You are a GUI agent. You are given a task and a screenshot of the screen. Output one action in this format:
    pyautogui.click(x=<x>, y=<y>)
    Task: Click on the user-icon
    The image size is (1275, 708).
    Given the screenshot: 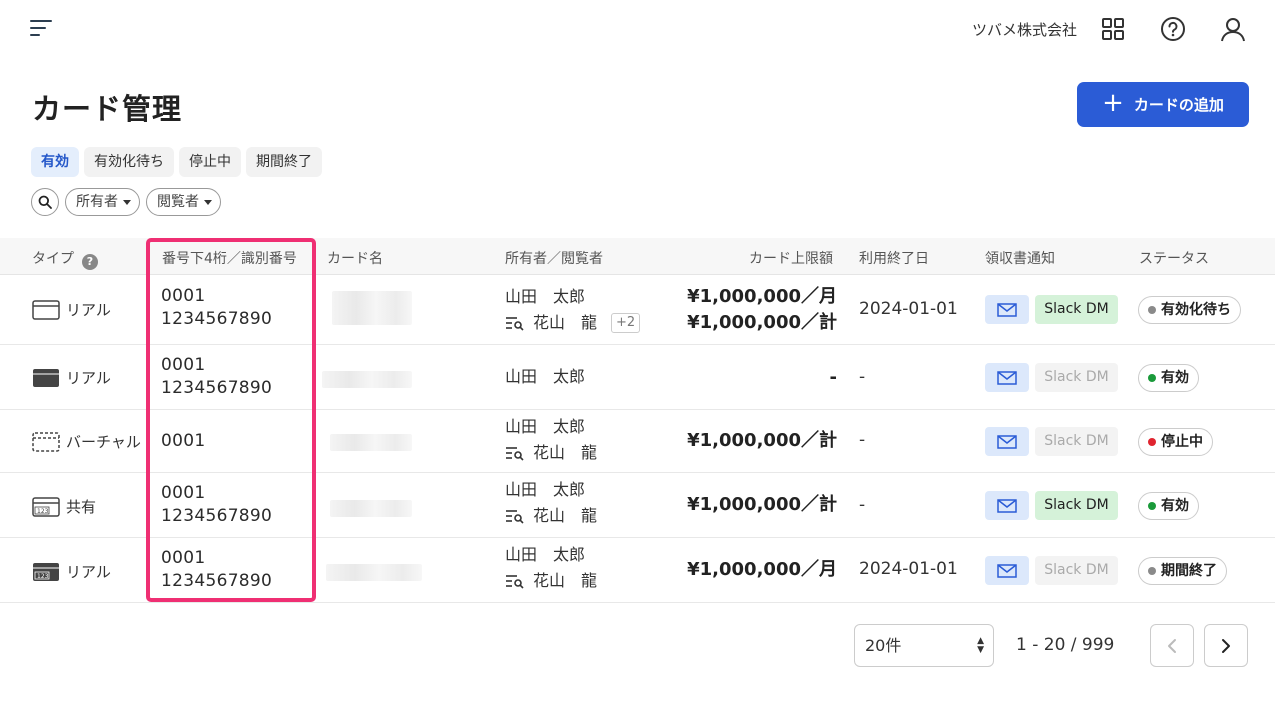 What is the action you would take?
    pyautogui.click(x=1233, y=29)
    